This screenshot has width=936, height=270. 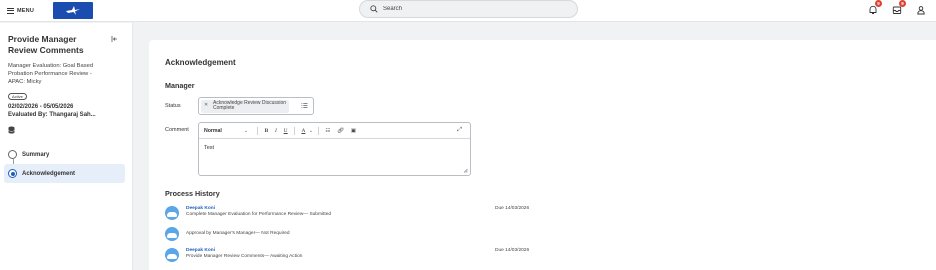 I want to click on company-logo, so click(x=73, y=10).